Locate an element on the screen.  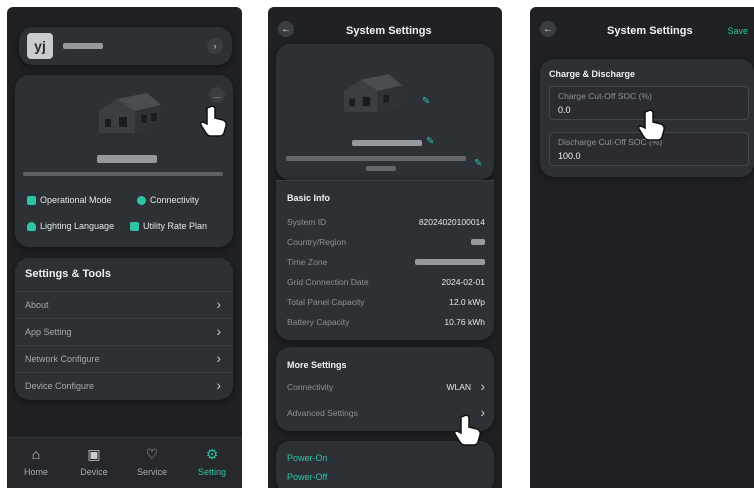
power-on-button: Power-On is located at coordinates (307, 458).